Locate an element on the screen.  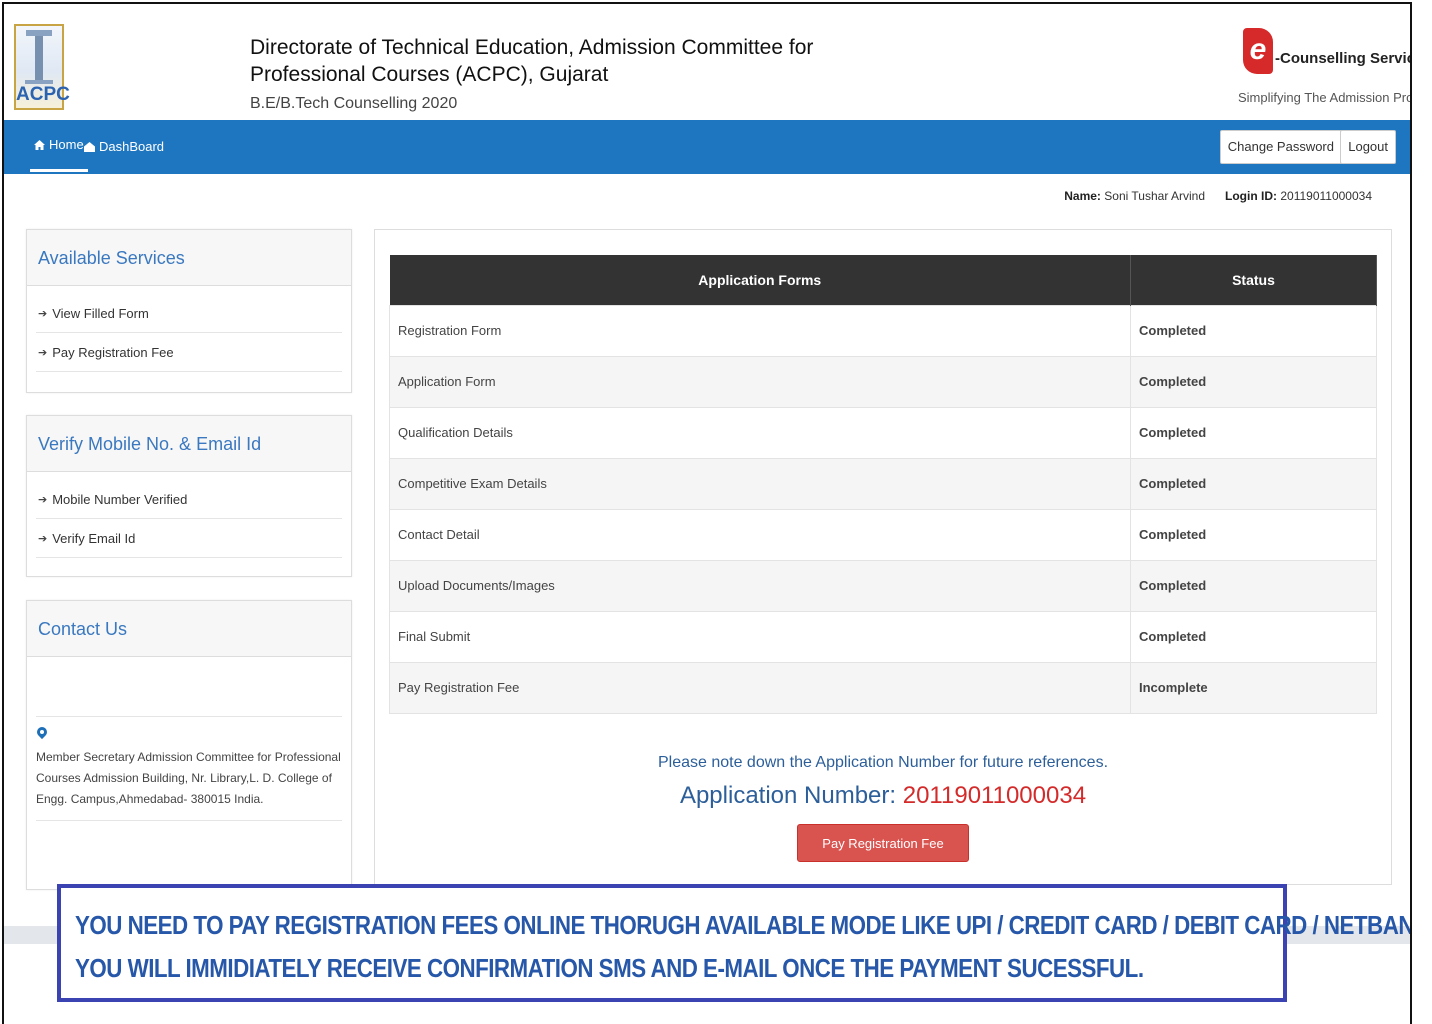
table-row: Upload Documents/Images Completed is located at coordinates (883, 585).